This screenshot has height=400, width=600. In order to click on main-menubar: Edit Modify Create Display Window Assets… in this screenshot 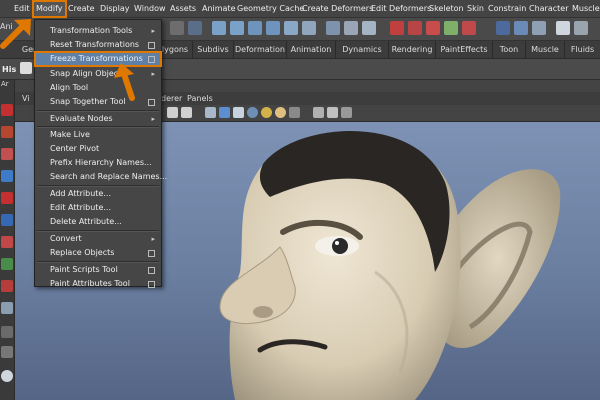, I will do `click(300, 9)`.